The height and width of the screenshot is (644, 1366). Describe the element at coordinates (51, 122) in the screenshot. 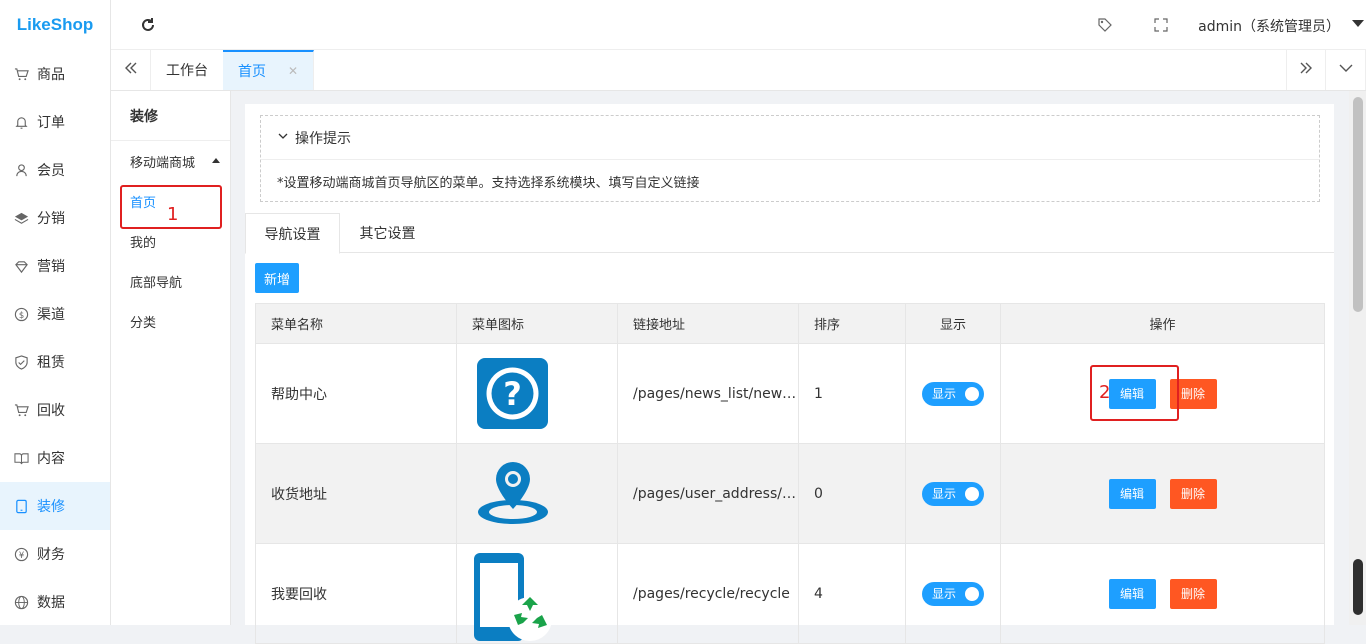

I see `sidebar-item-label: 订单` at that location.